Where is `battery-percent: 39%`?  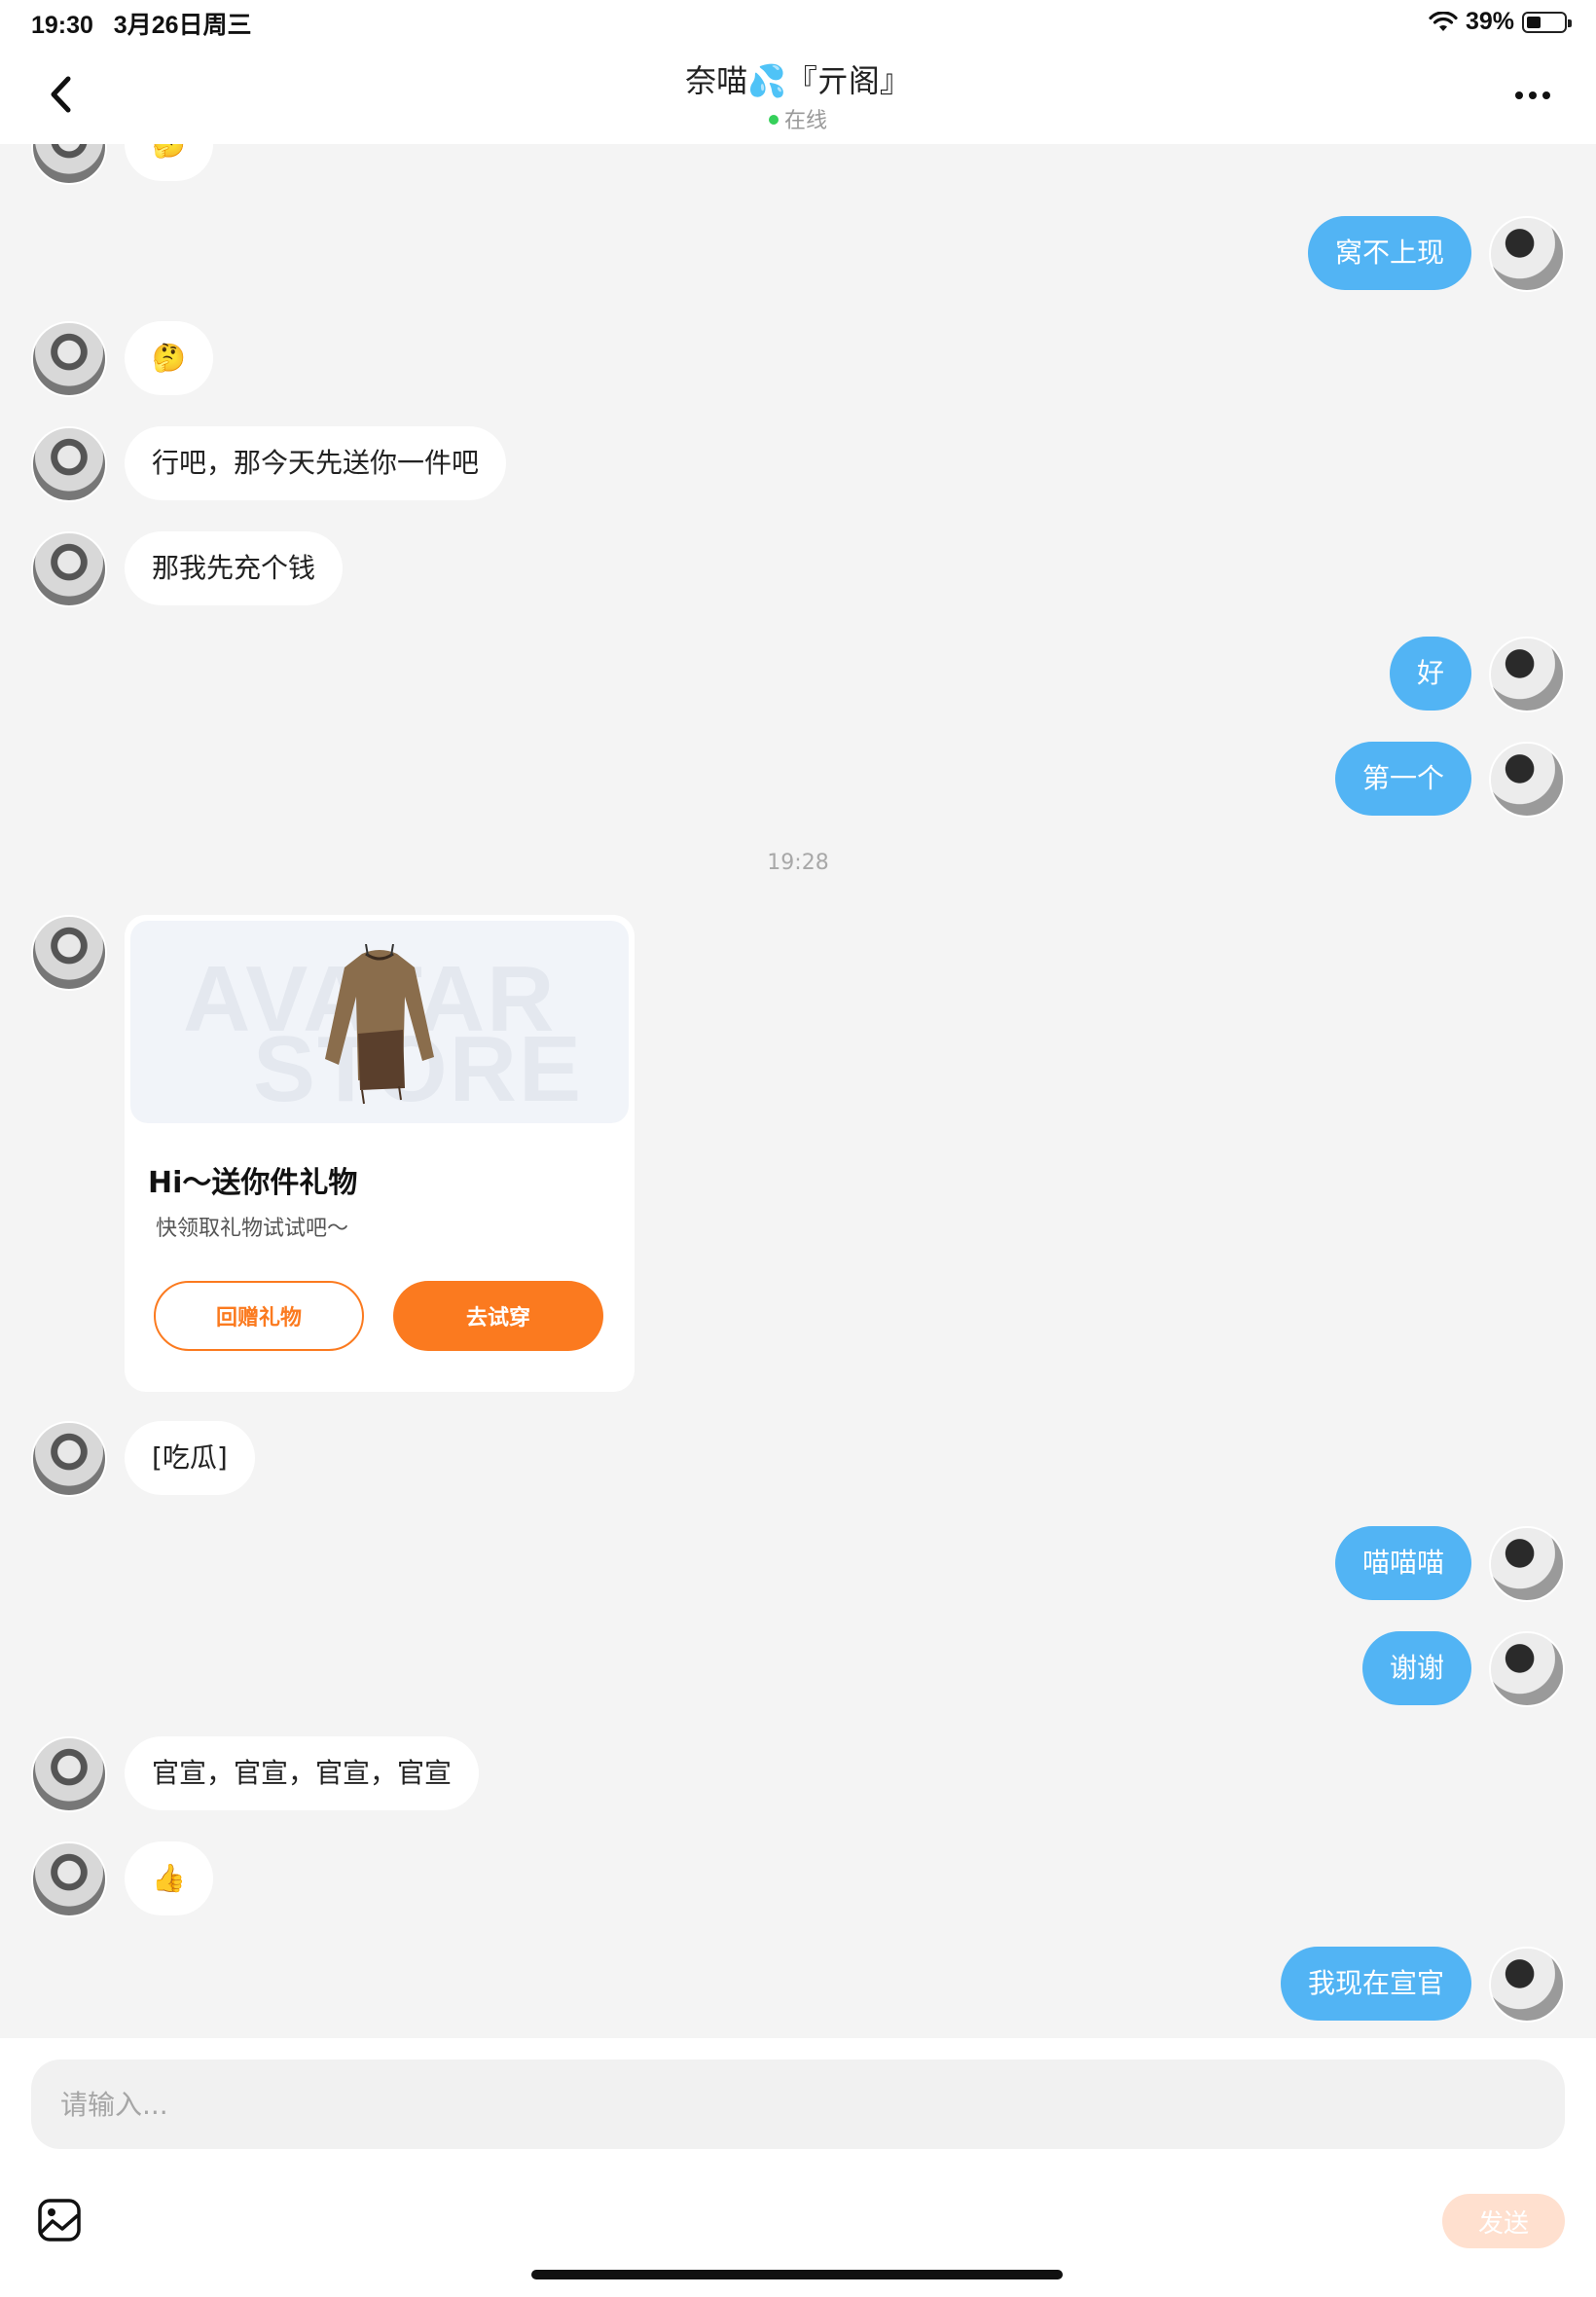
battery-percent: 39% is located at coordinates (1489, 21).